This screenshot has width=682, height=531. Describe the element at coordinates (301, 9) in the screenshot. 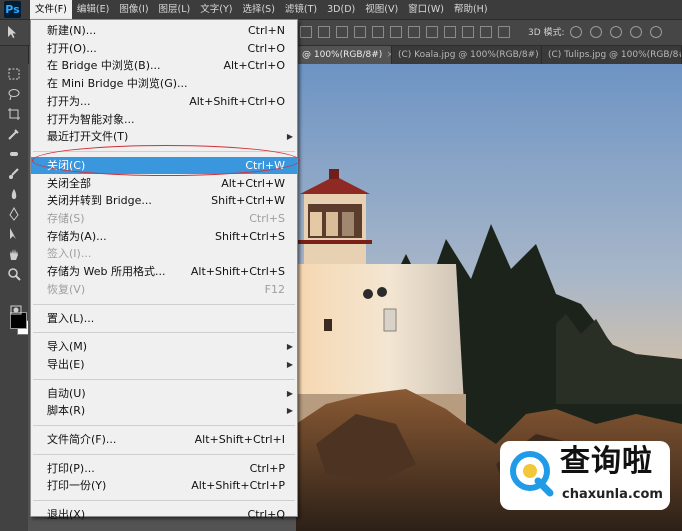

I see `menu-6: 滤镜(T)` at that location.